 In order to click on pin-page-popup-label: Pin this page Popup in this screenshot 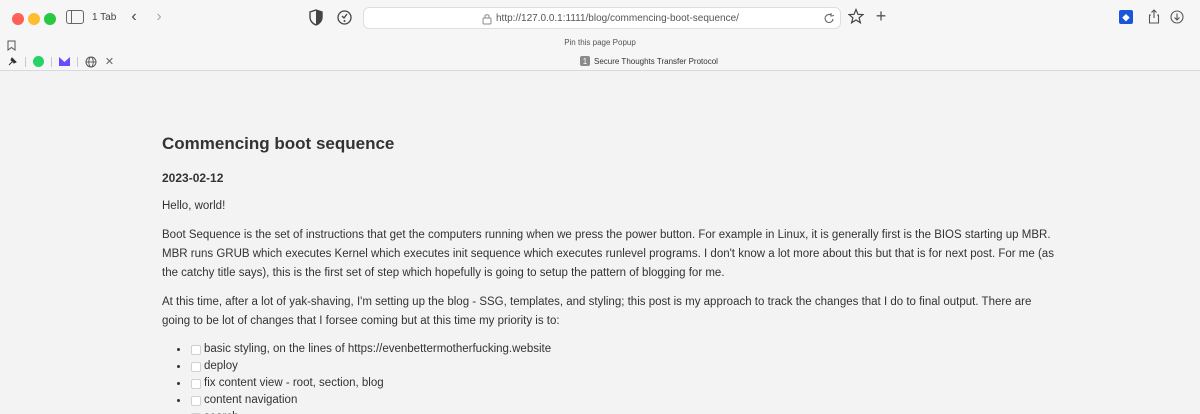, I will do `click(600, 42)`.